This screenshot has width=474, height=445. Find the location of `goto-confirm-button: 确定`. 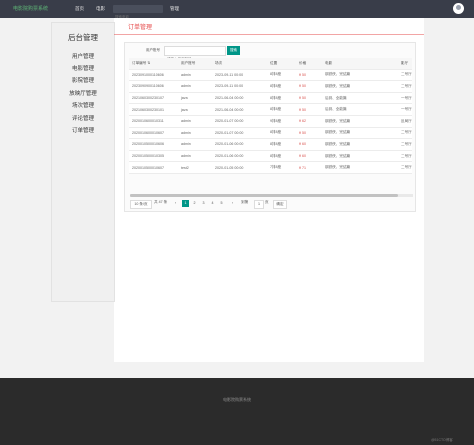

goto-confirm-button: 确定 is located at coordinates (280, 204).